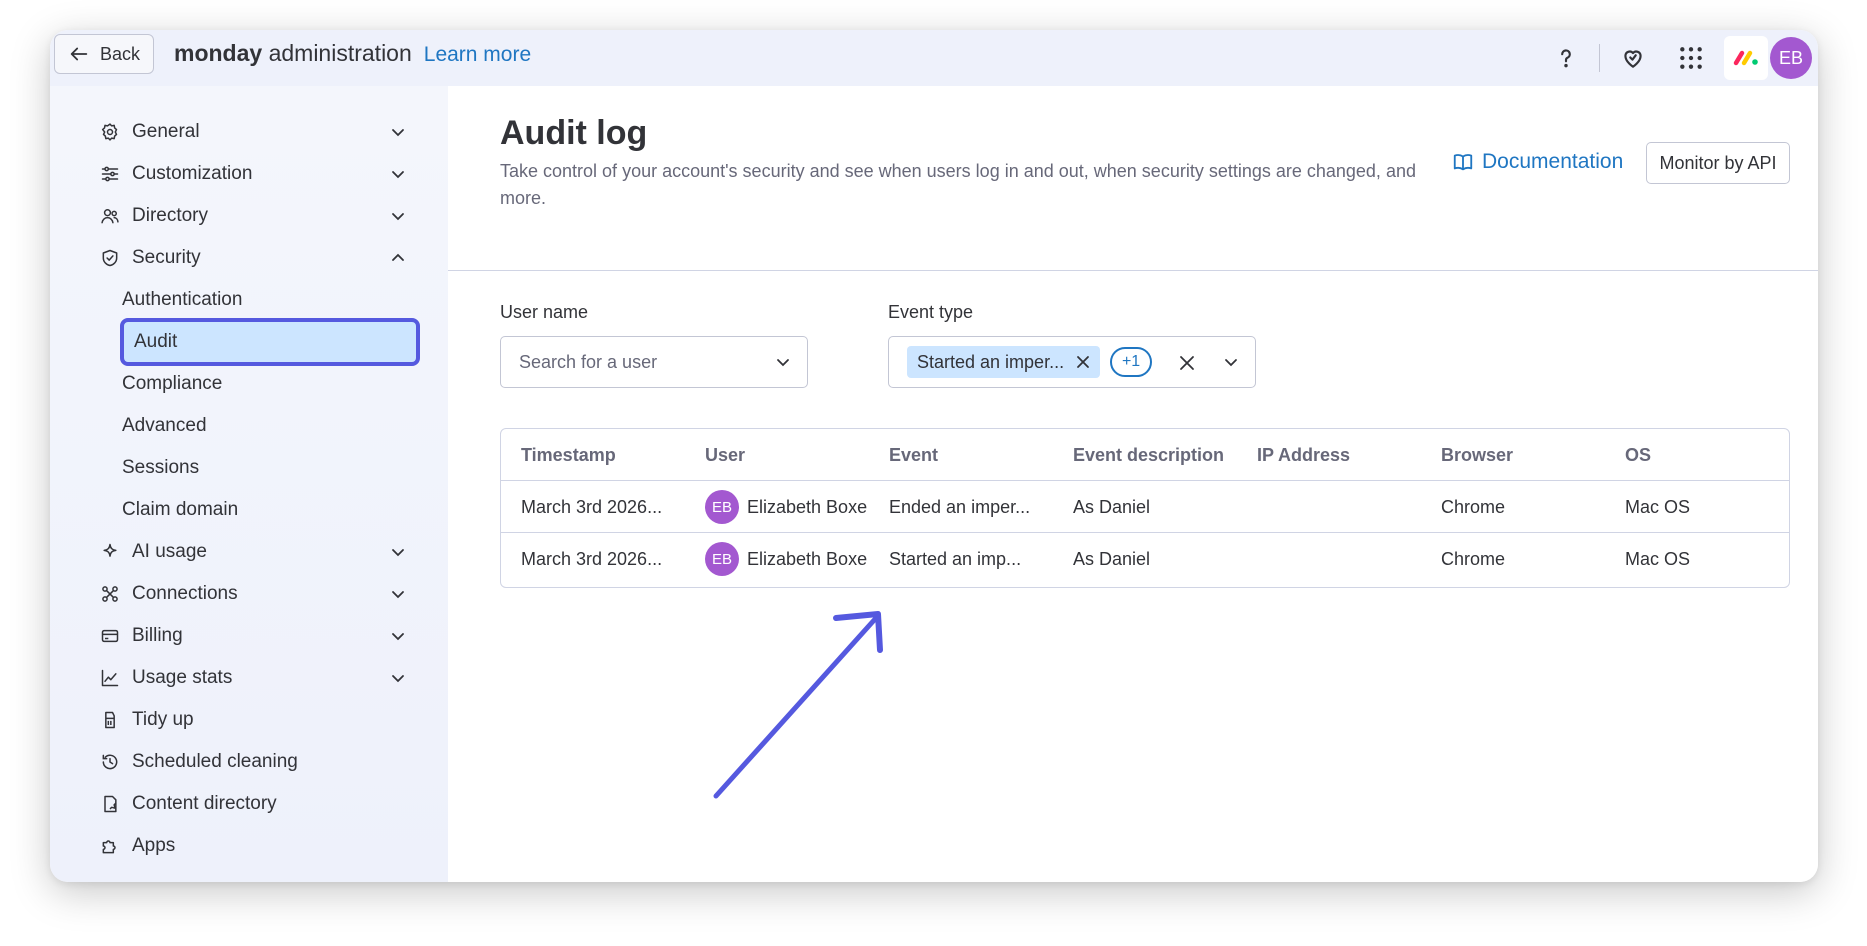  I want to click on sidebar-item-usage-stats: Usage stats, so click(253, 678).